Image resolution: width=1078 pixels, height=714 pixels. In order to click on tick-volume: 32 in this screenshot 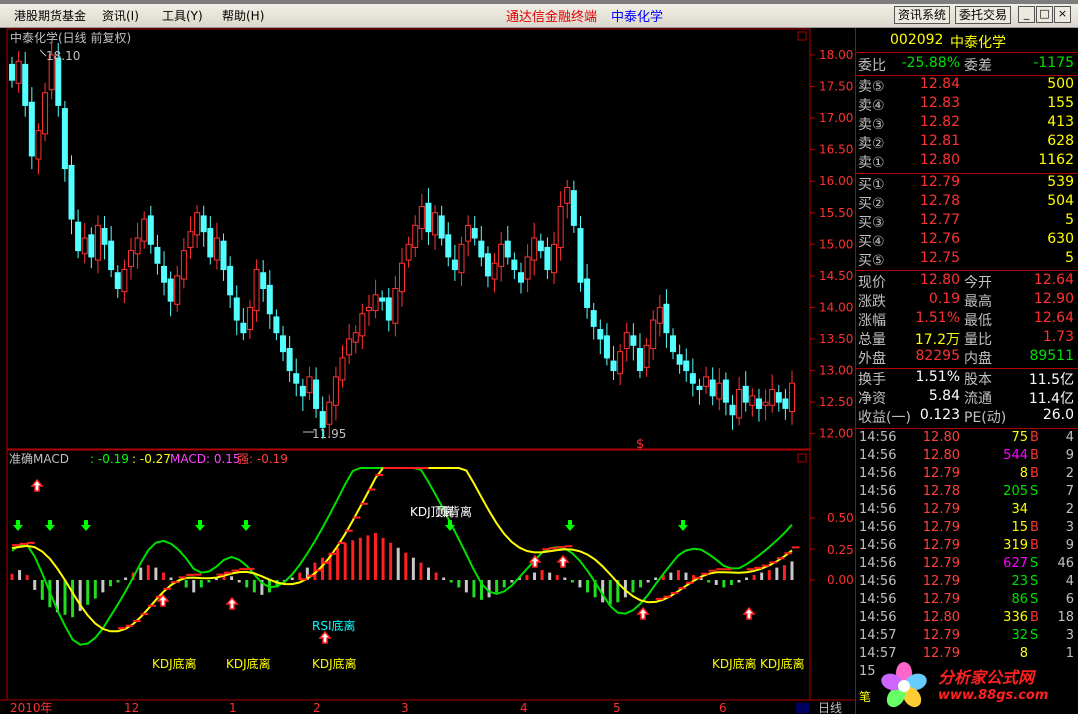, I will do `click(1019, 635)`.